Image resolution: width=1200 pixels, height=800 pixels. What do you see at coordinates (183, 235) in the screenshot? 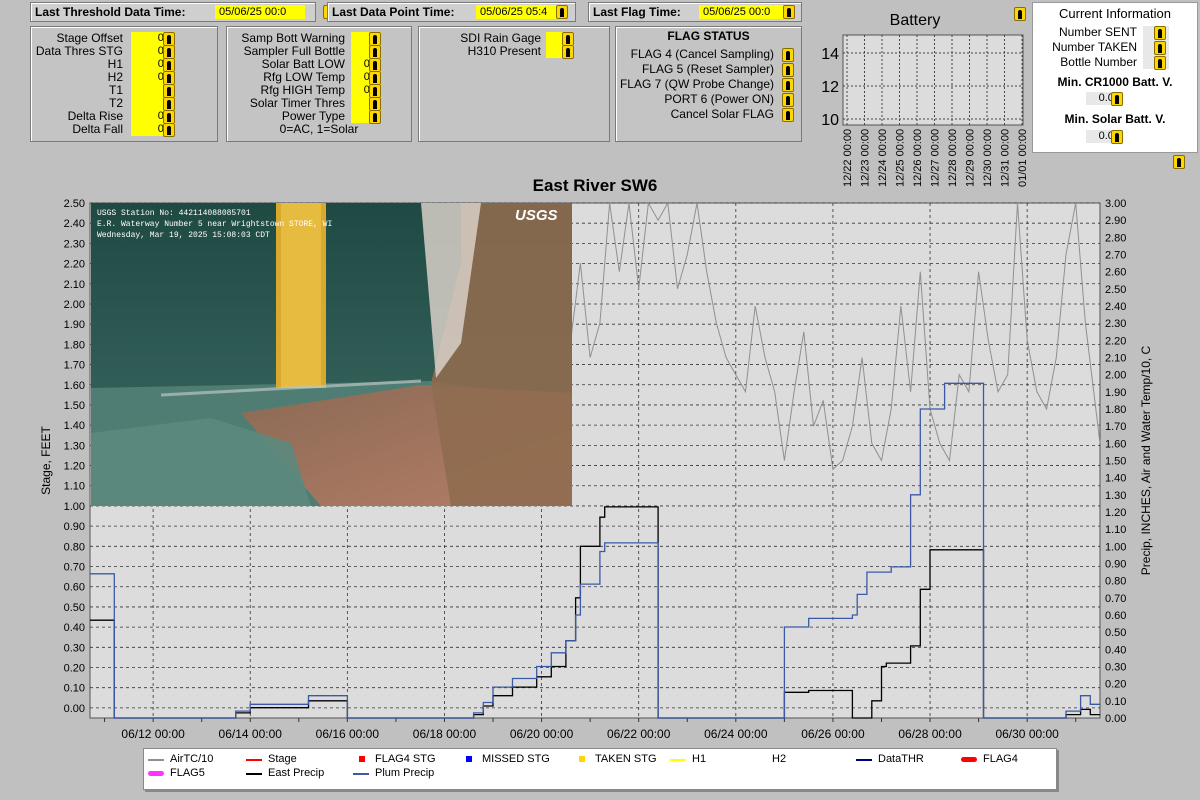
I see `camera-line3: Wednesday, Mar 19, 2025 15:08:03 CDT` at bounding box center [183, 235].